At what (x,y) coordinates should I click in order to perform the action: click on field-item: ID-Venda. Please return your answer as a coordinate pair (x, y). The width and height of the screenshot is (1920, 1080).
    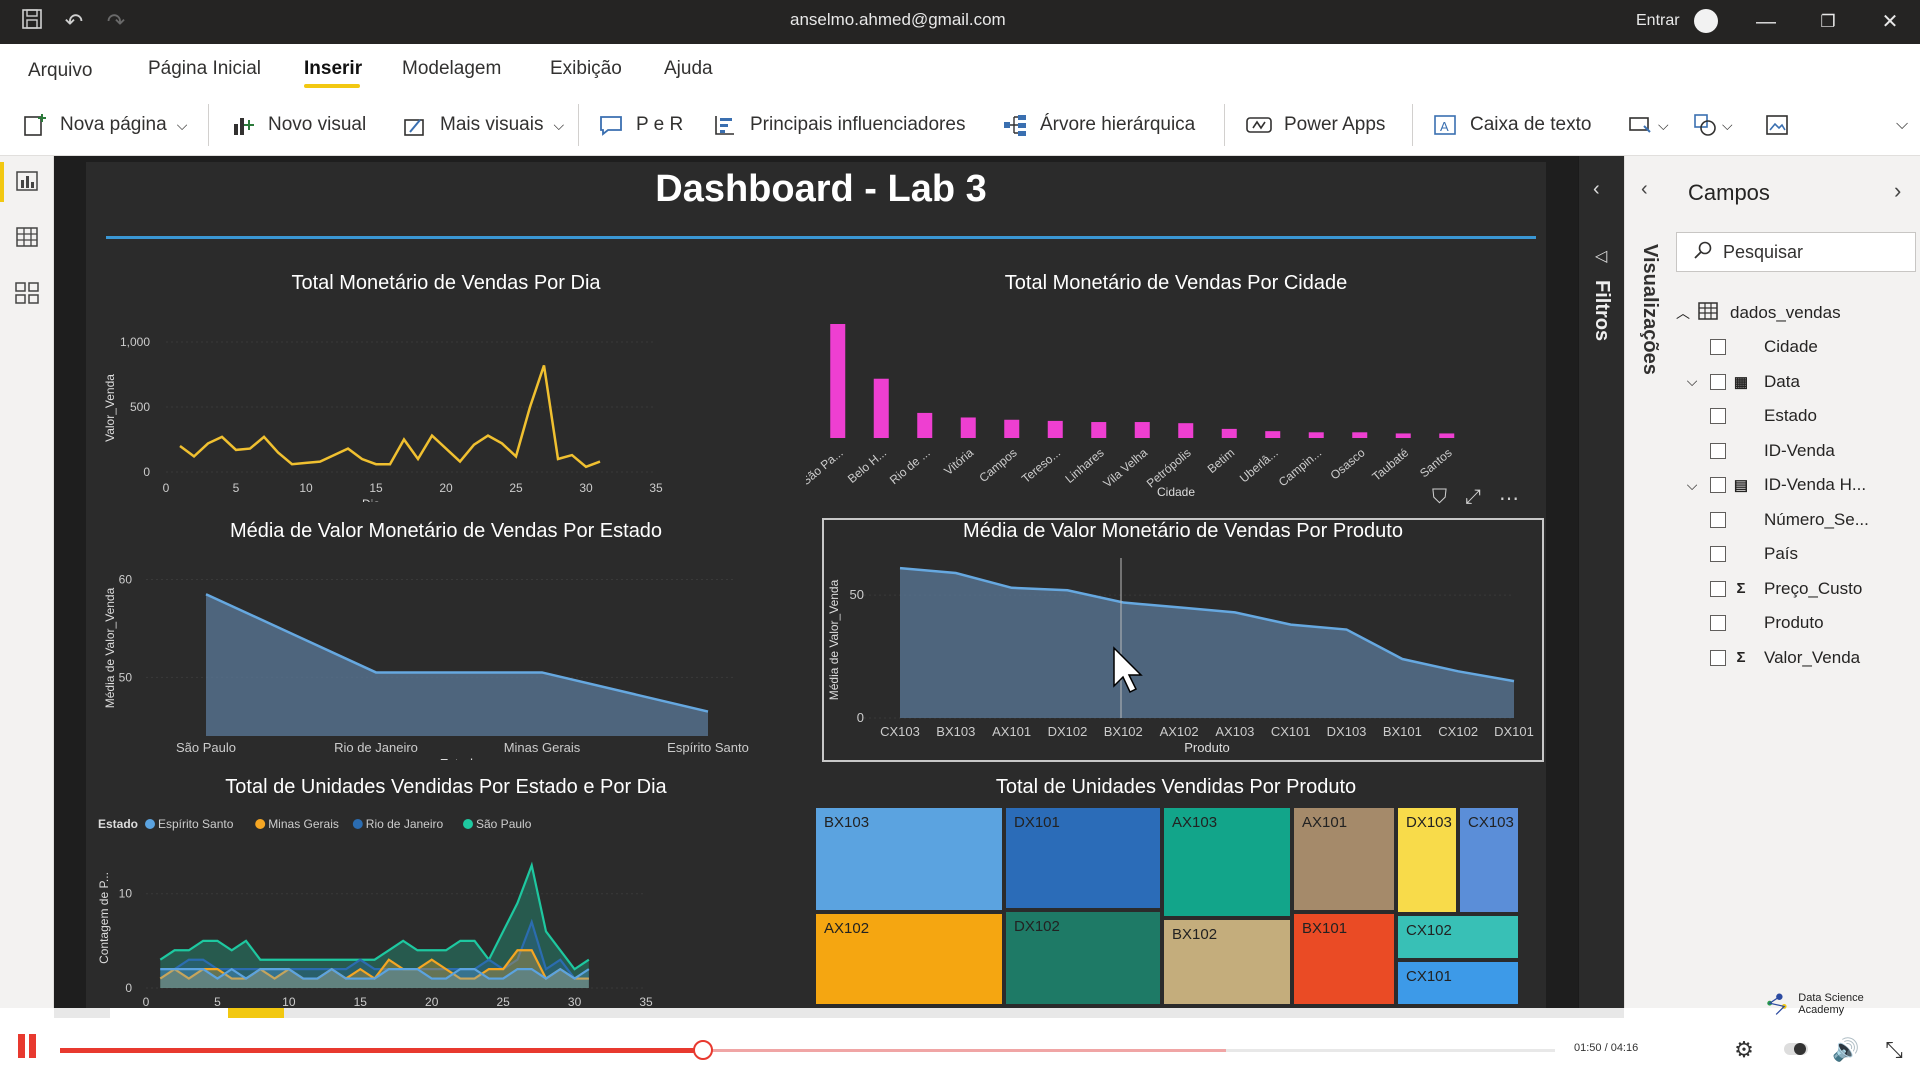
    Looking at the image, I should click on (1754, 451).